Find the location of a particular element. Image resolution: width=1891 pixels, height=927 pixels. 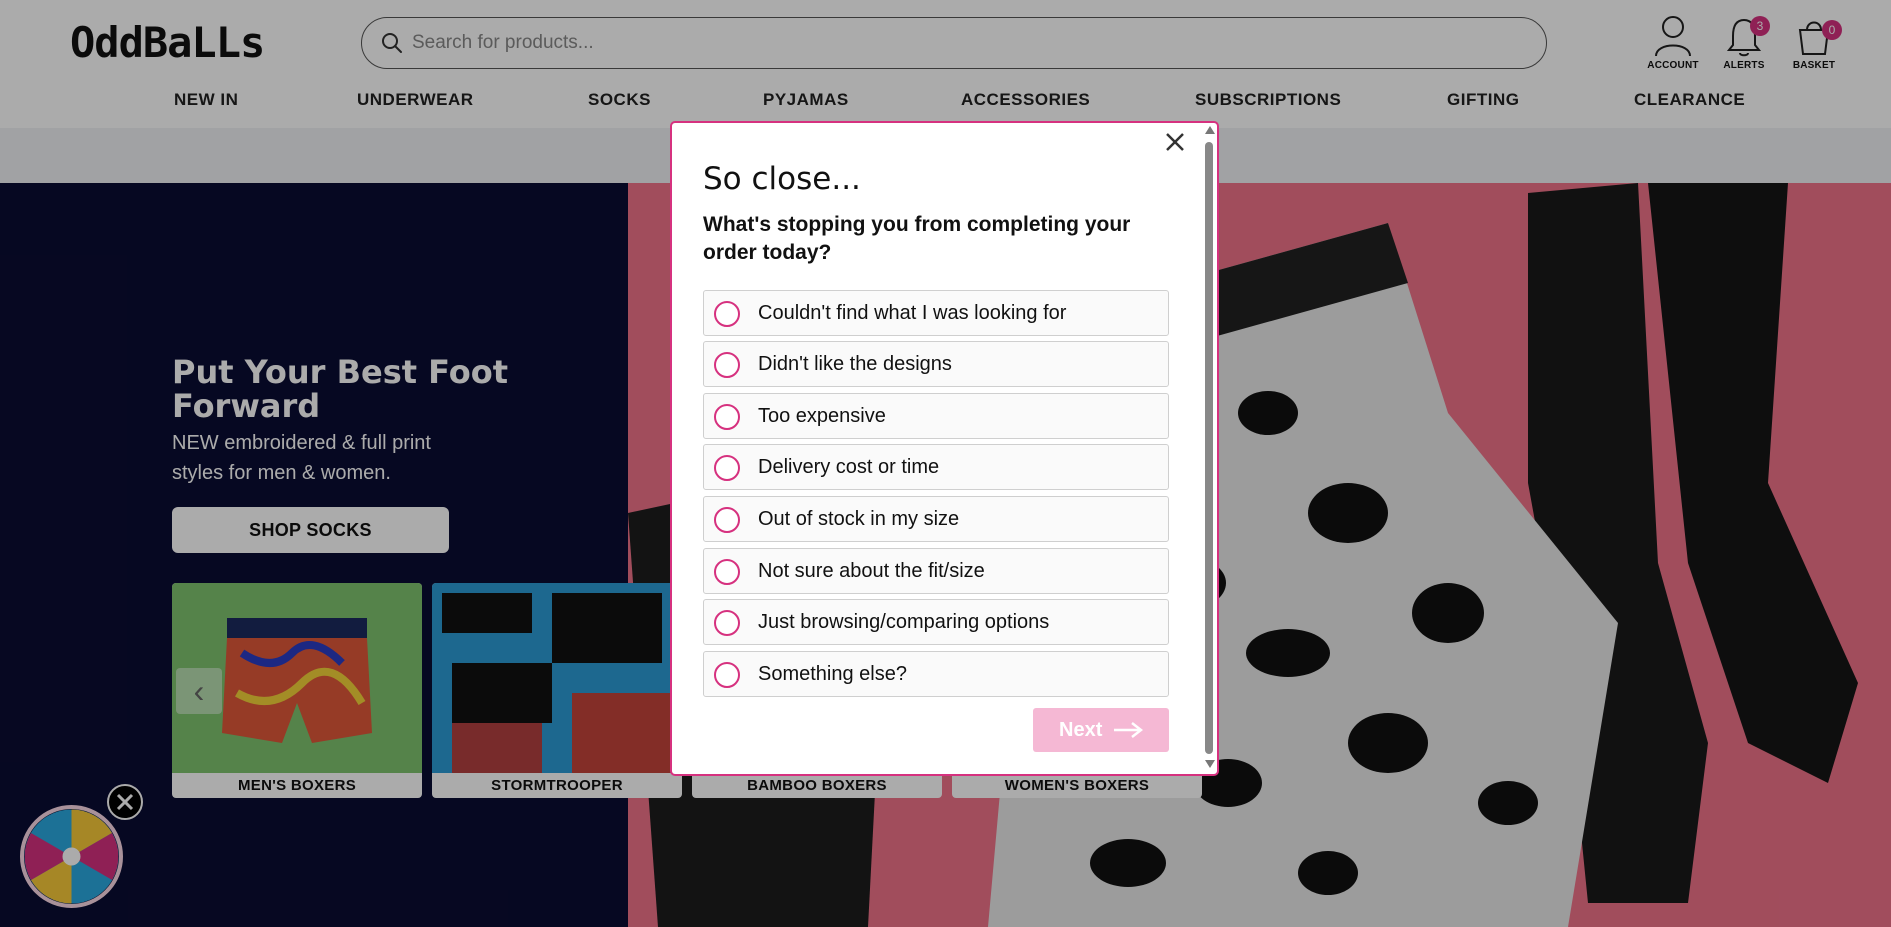

option-fit-size: Not sure about the fit/size is located at coordinates (936, 571).